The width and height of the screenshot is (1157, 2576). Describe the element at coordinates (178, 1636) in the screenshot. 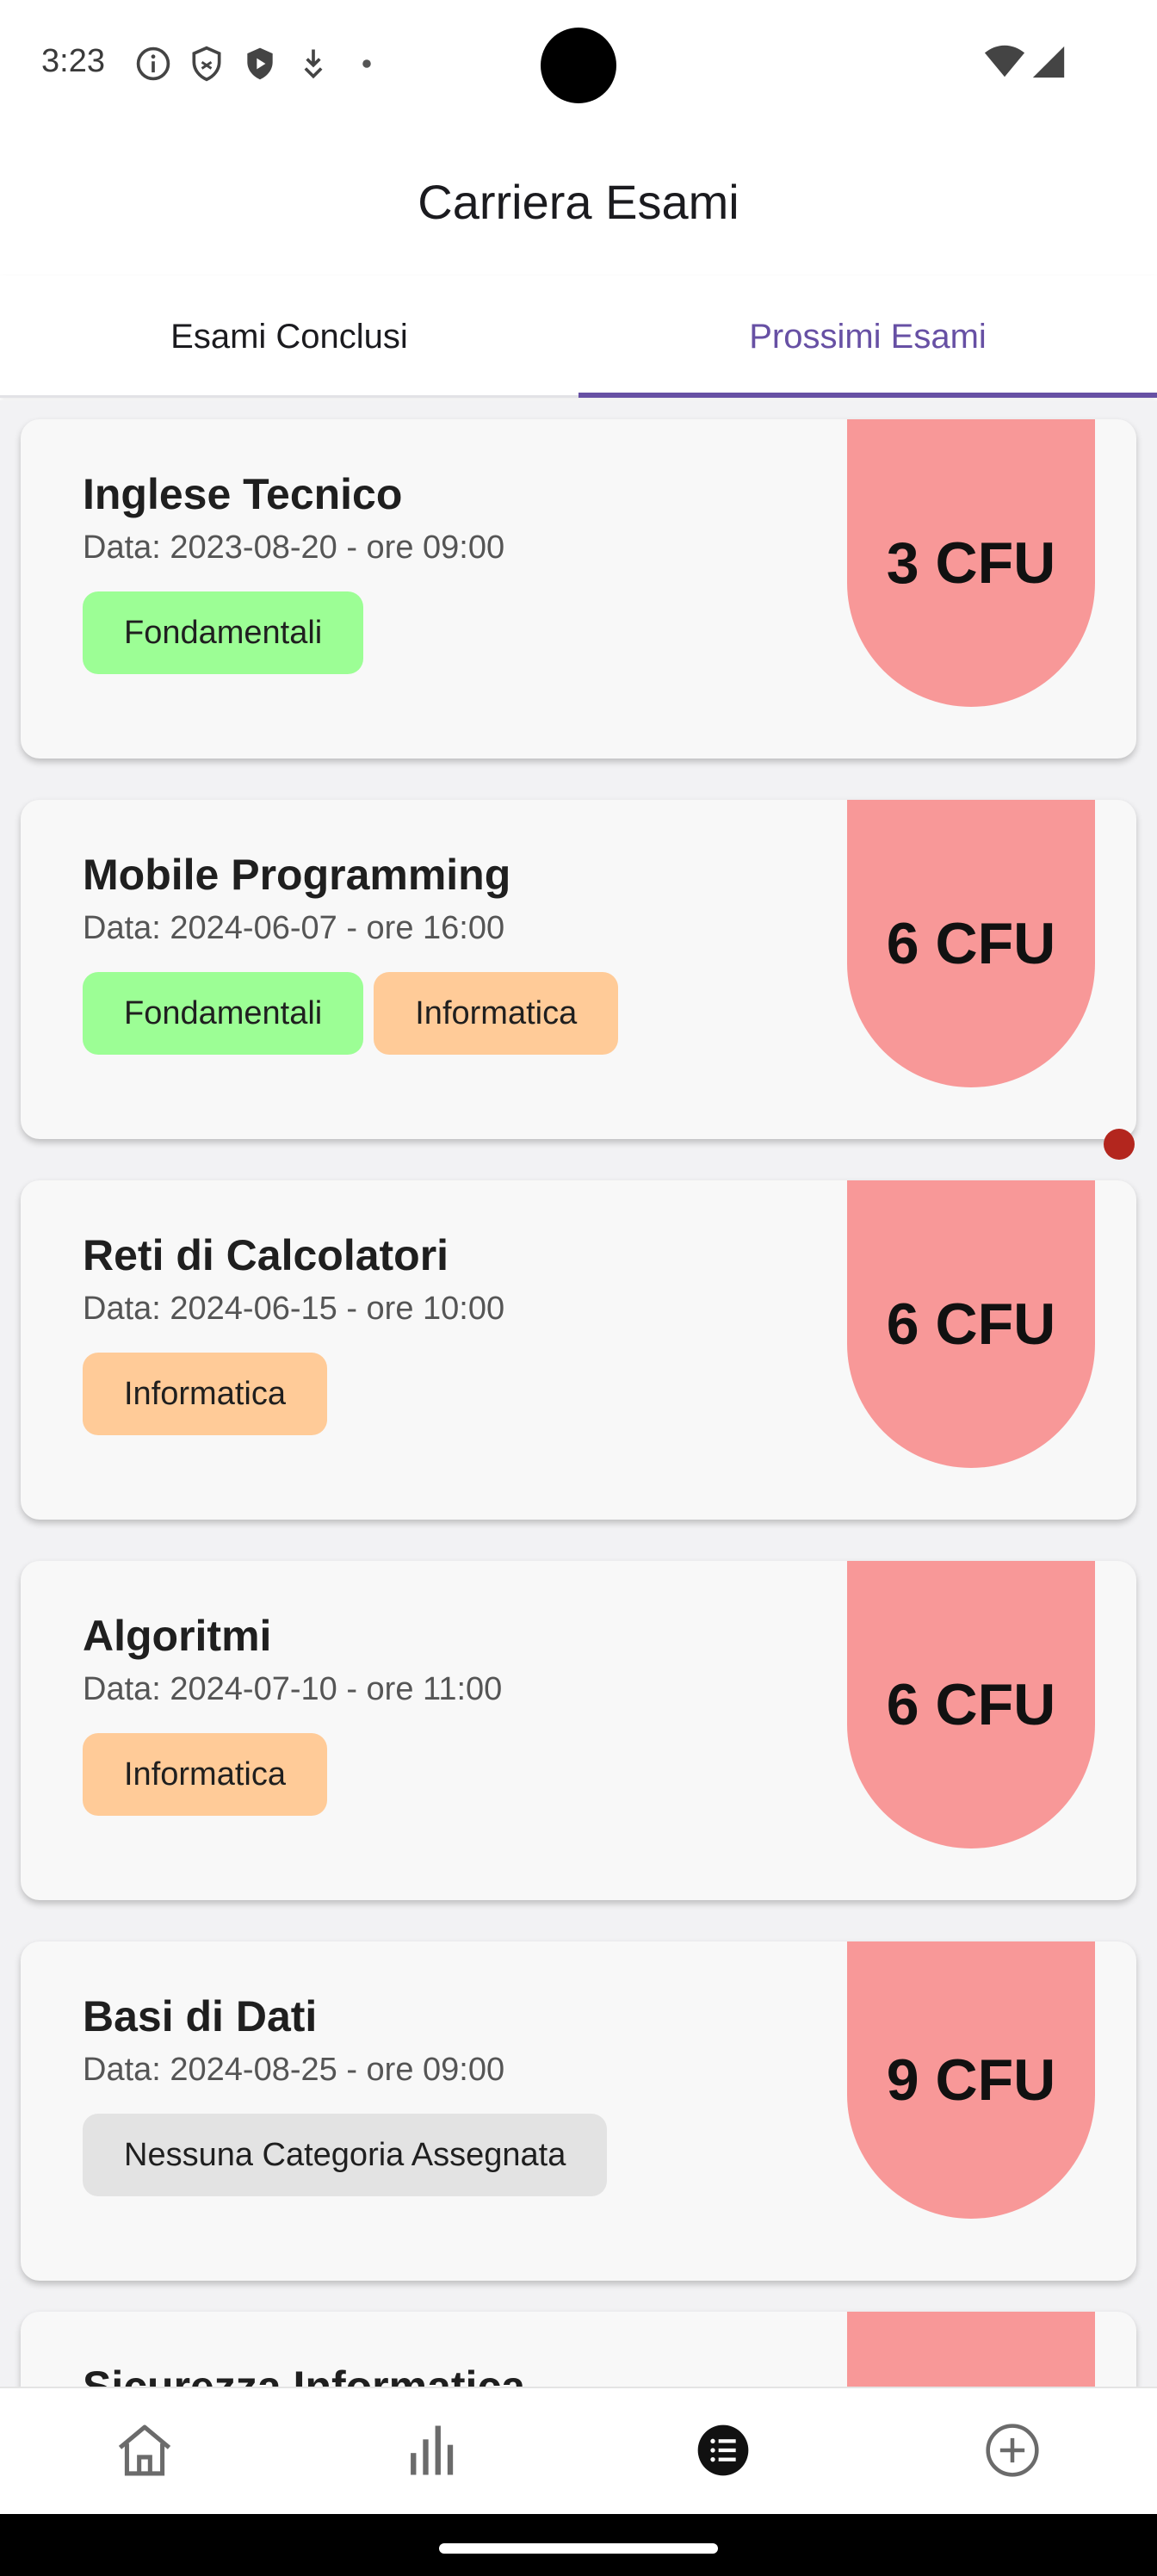

I see `exam-title: Algoritmi` at that location.